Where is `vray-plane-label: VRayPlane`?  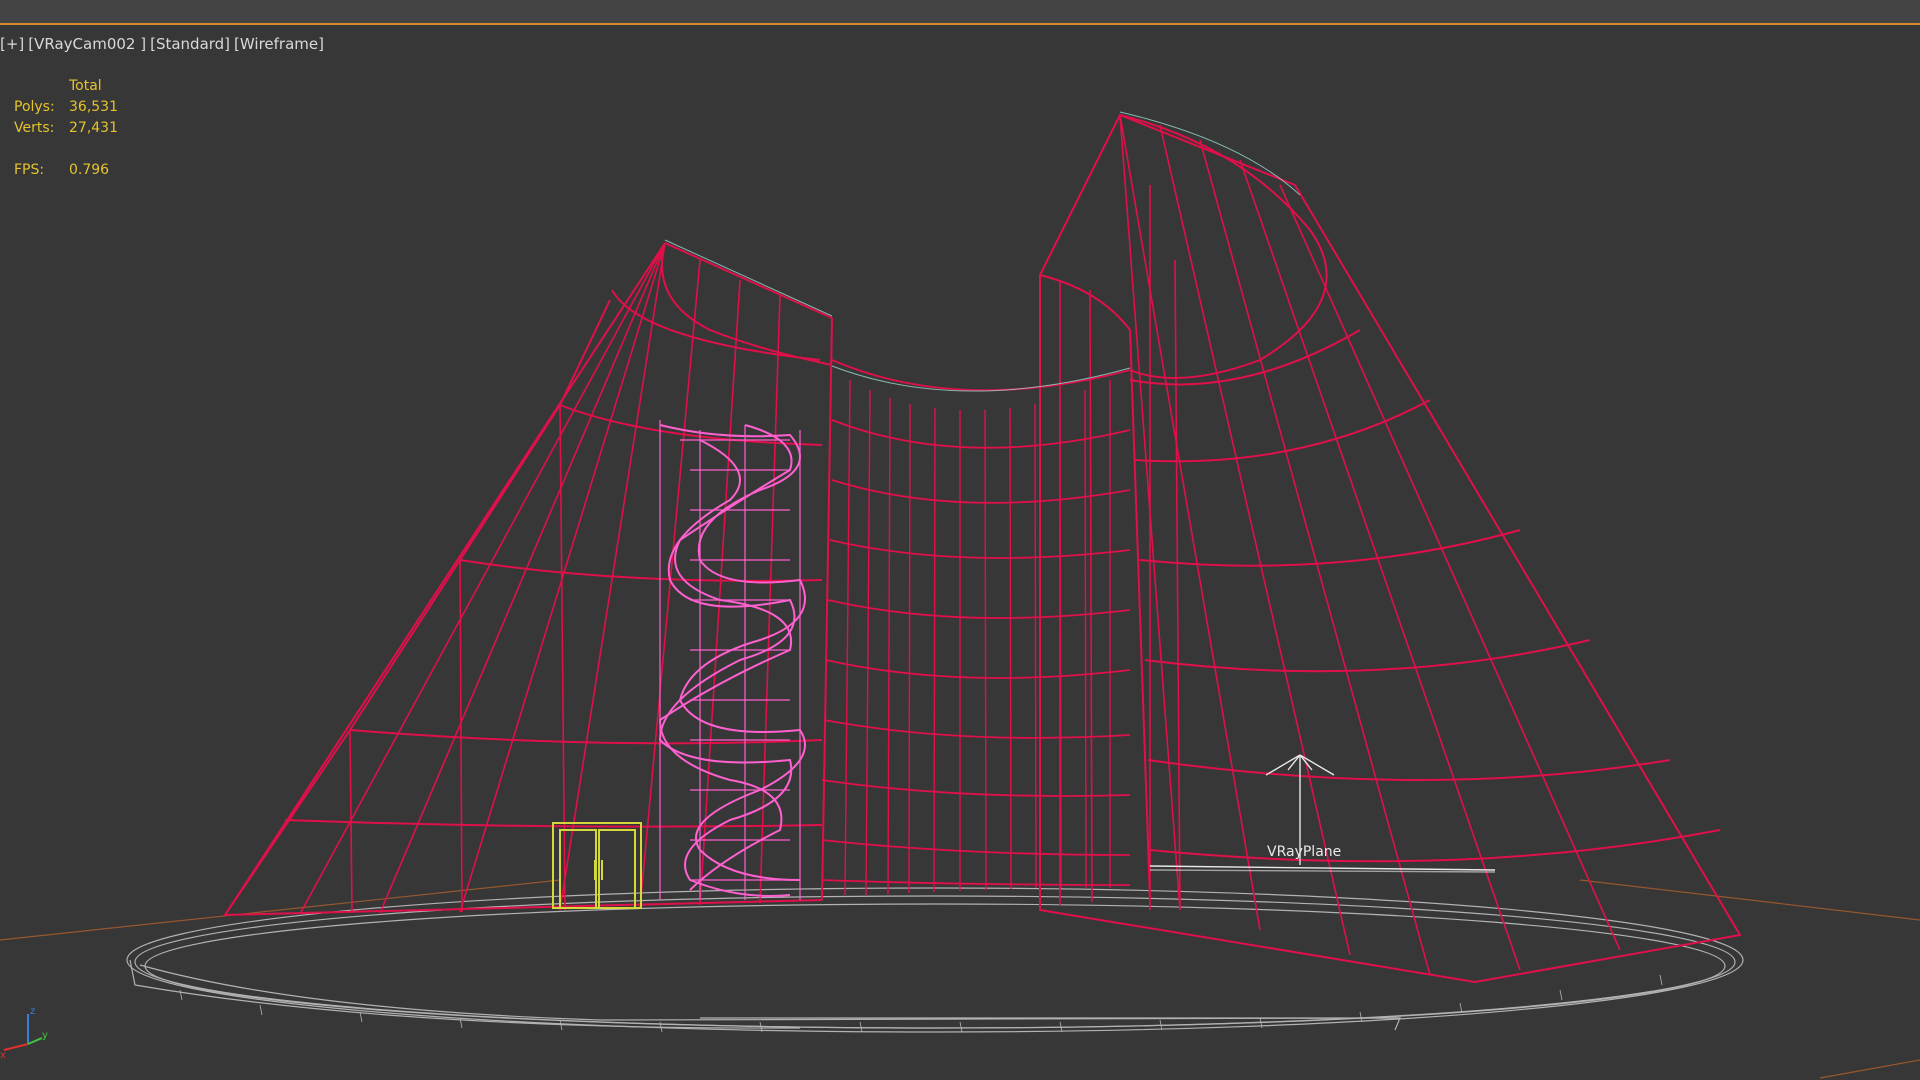
vray-plane-label: VRayPlane is located at coordinates (1304, 852).